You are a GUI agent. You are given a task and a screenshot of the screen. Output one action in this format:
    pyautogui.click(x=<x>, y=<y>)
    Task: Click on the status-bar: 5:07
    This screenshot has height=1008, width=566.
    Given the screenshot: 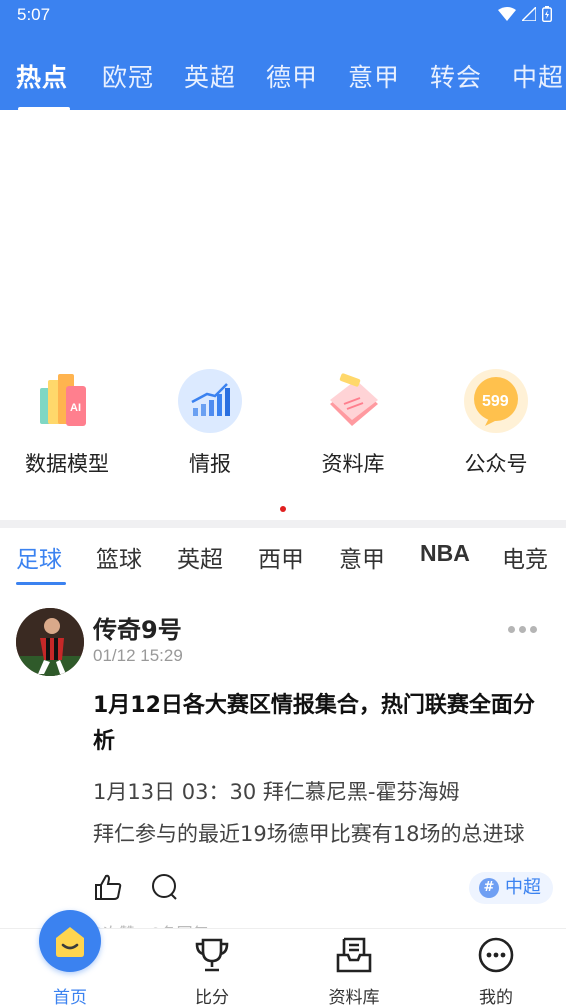 What is the action you would take?
    pyautogui.click(x=283, y=15)
    